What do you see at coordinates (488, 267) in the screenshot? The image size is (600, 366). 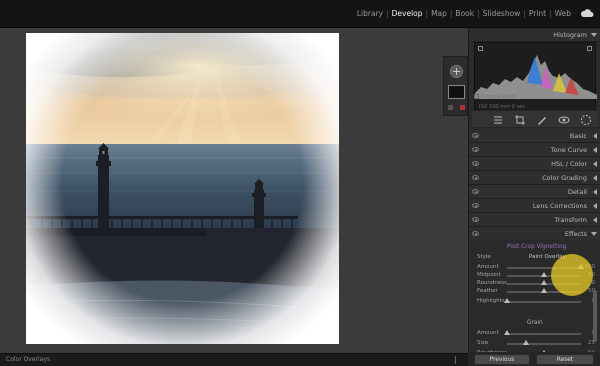 I see `amount-label: Amount` at bounding box center [488, 267].